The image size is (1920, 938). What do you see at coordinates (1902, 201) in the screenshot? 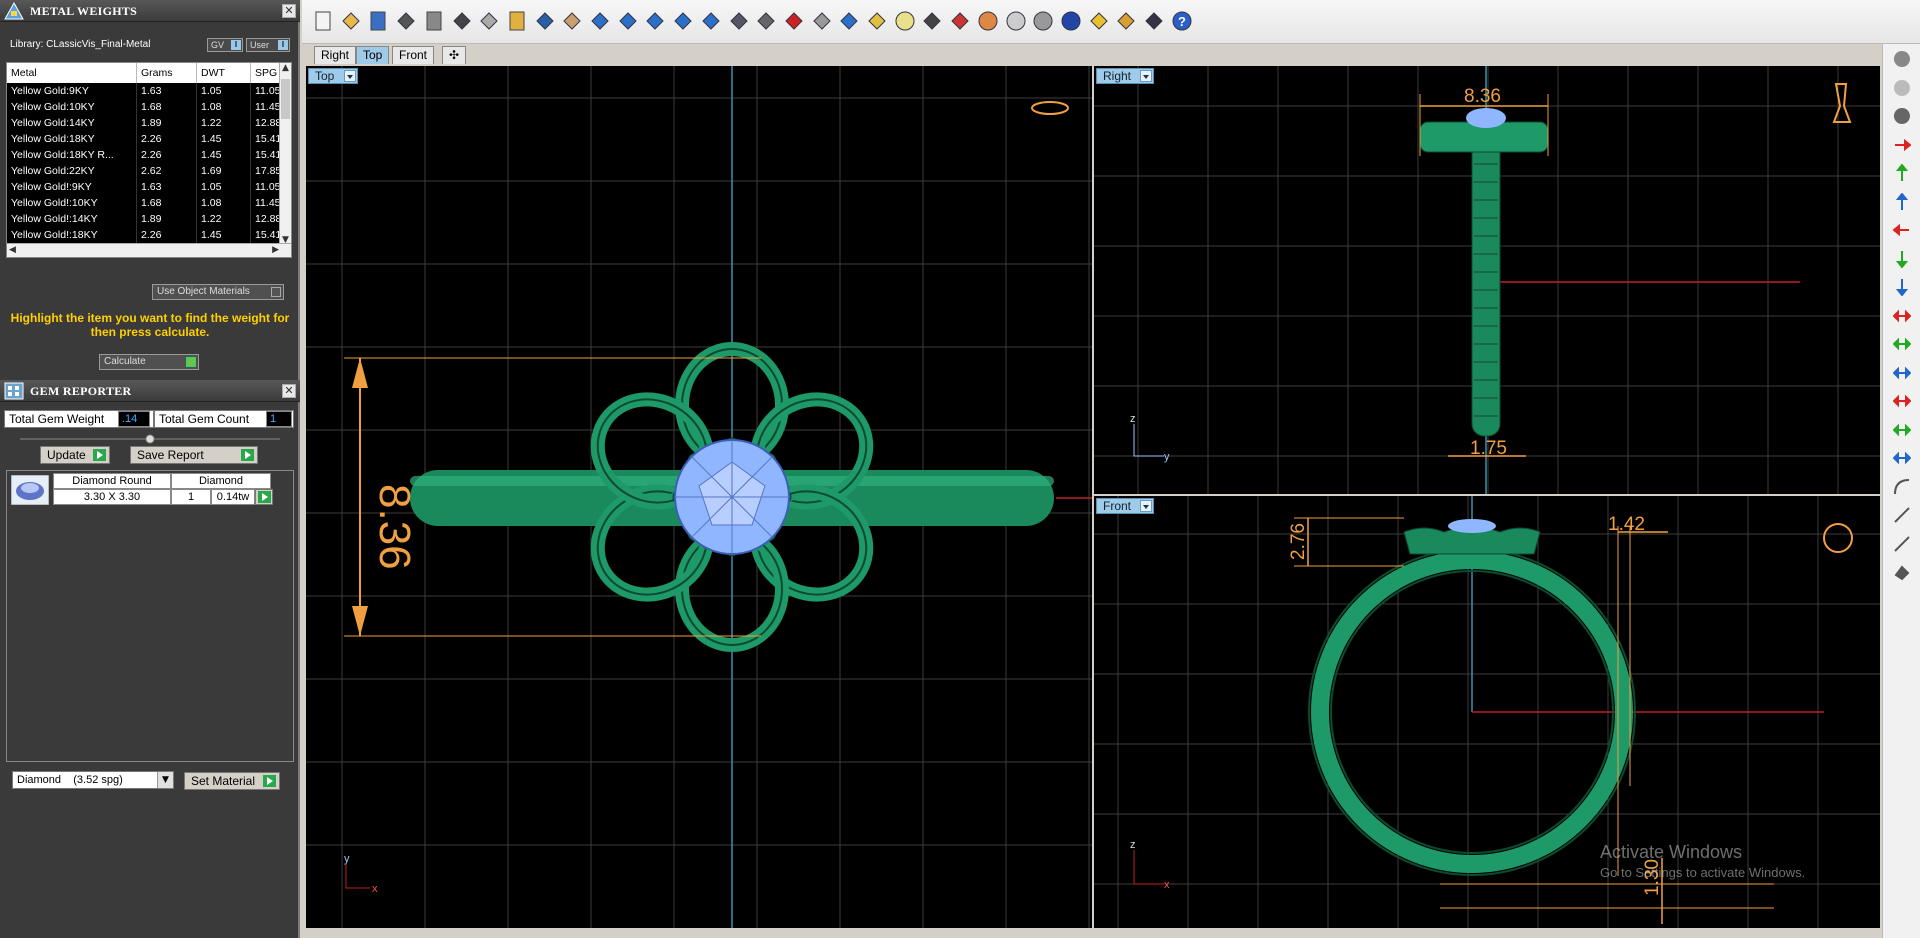
I see `arrow-up-blue-icon` at bounding box center [1902, 201].